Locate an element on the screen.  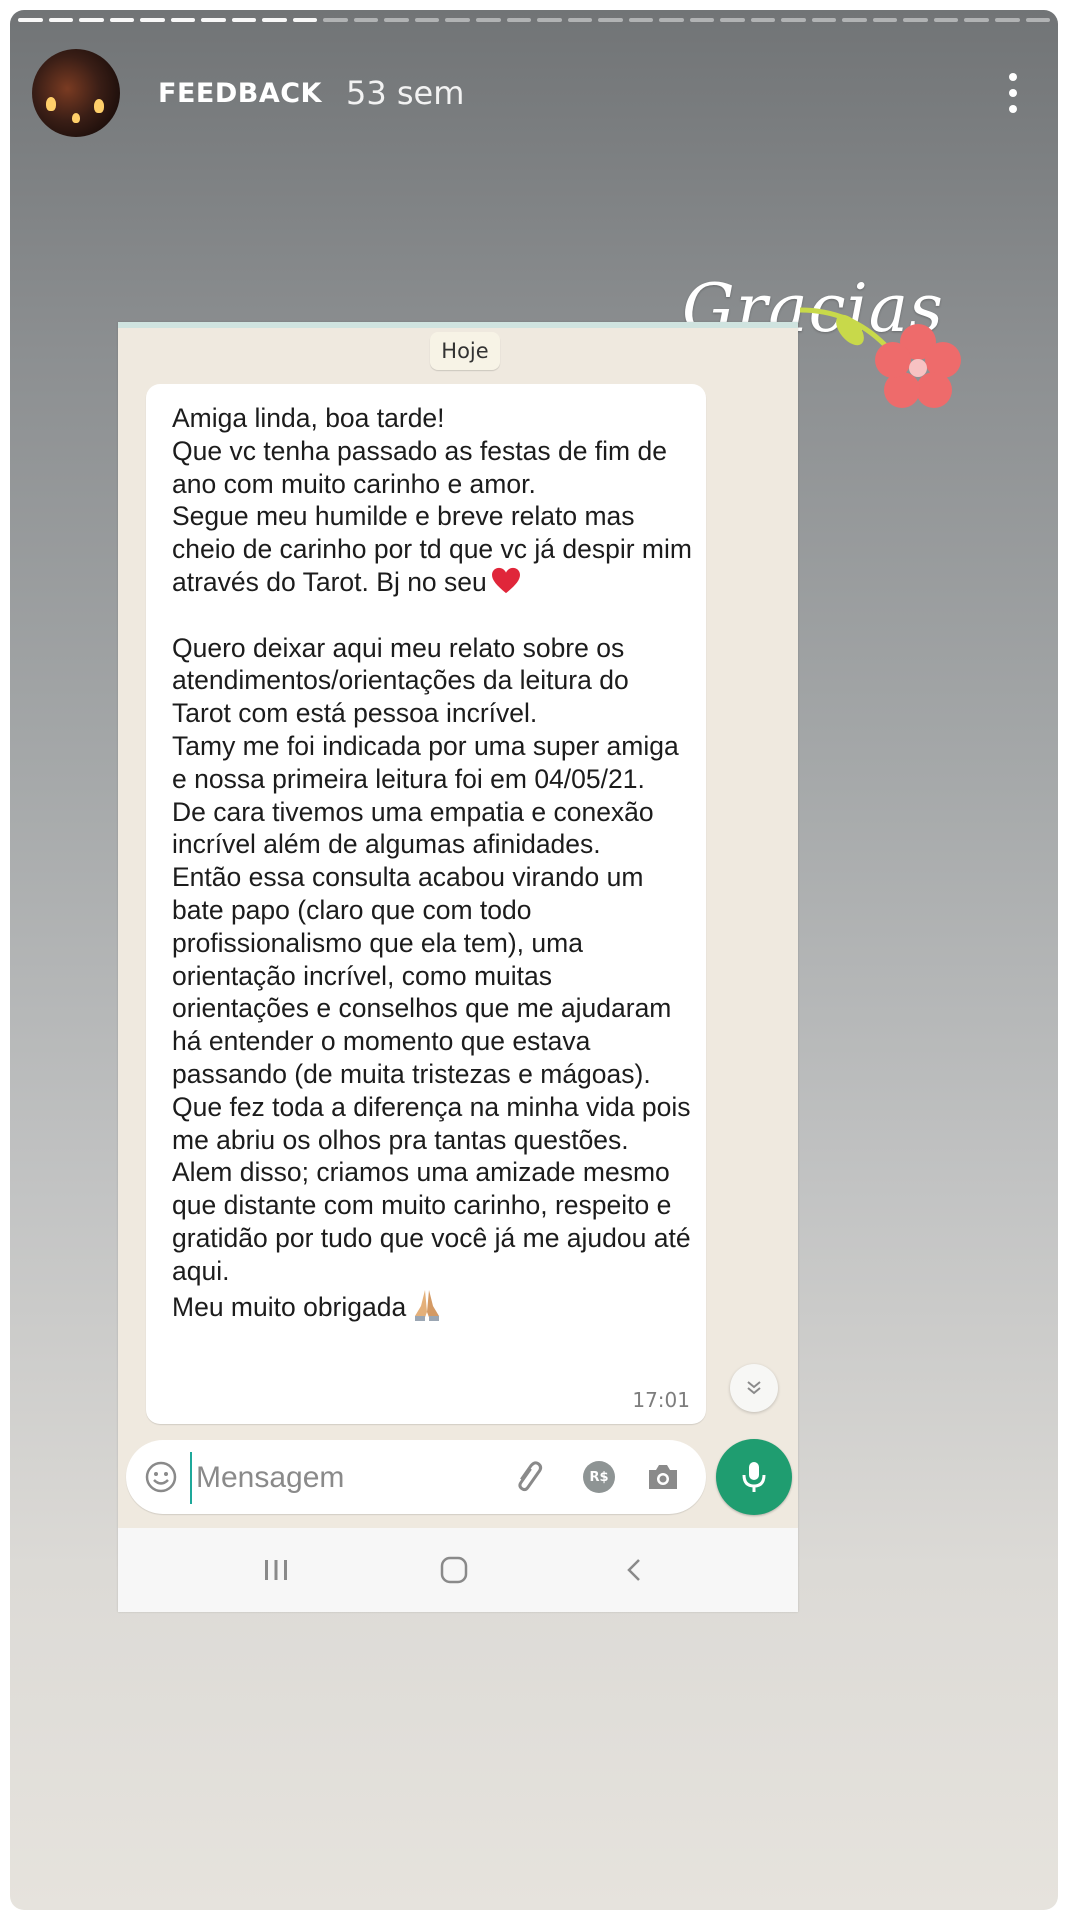
scroll-down-button is located at coordinates (754, 1388).